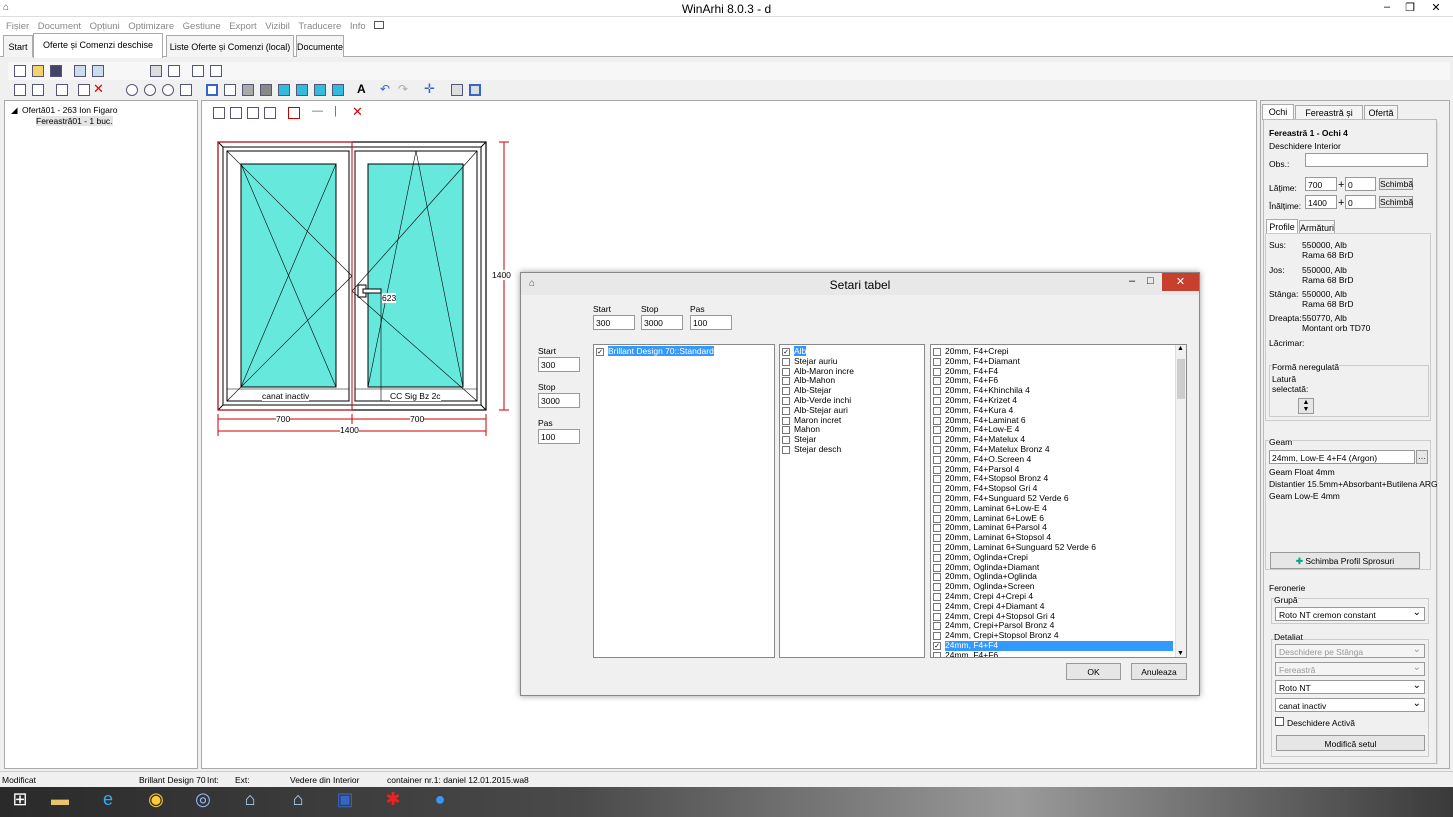 Image resolution: width=1453 pixels, height=817 pixels. Describe the element at coordinates (277, 26) in the screenshot. I see `menu-view: Vizibil` at that location.